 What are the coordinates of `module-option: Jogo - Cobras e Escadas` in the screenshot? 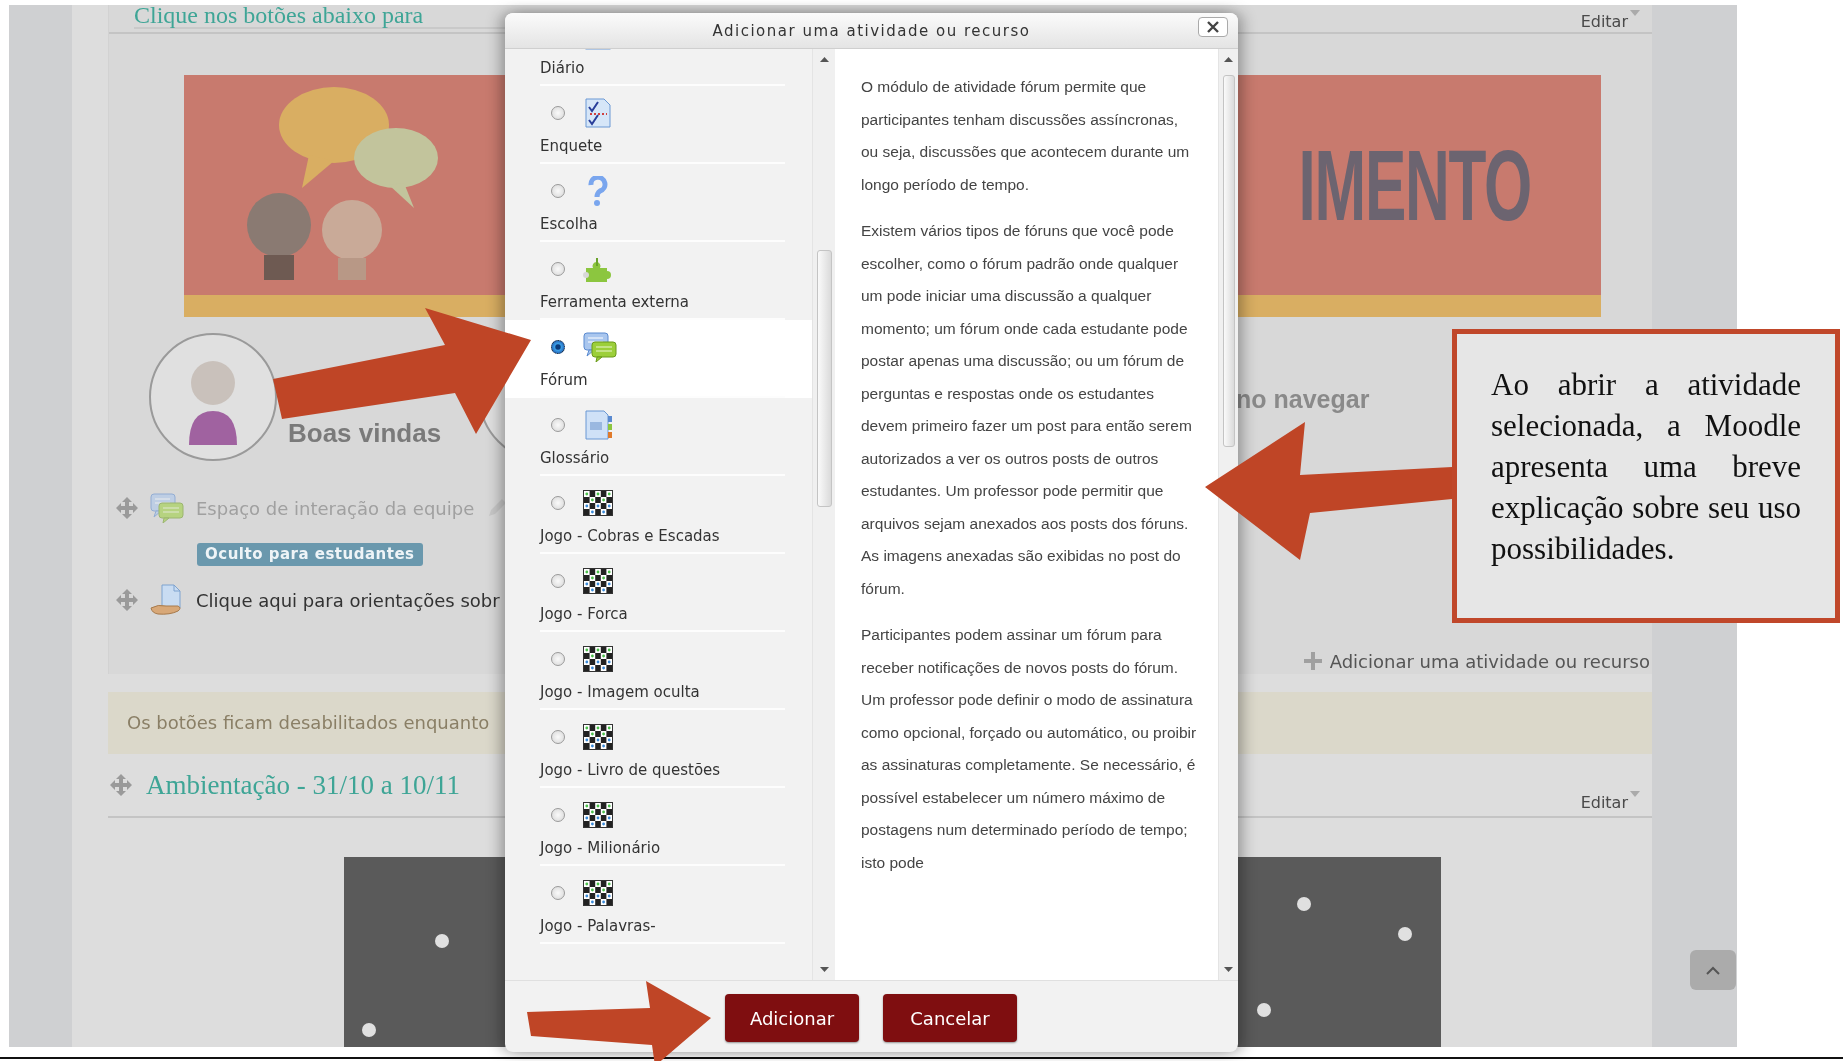 It's located at (658, 515).